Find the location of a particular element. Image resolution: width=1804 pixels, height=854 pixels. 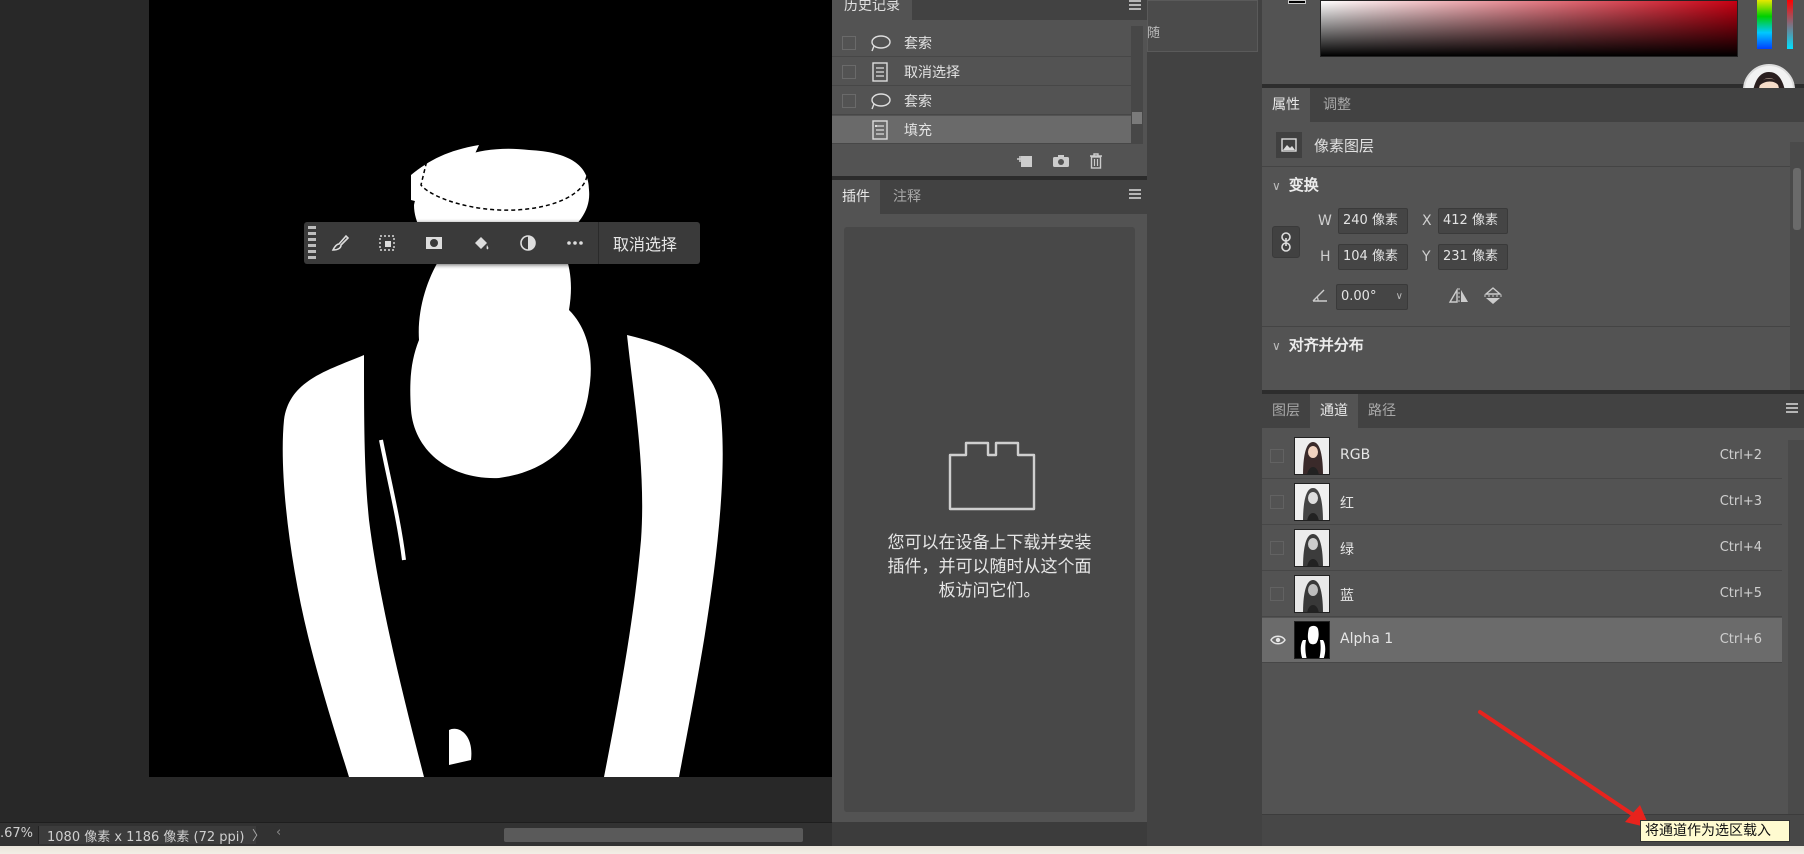

collapsed-panel-stub is located at coordinates (1202, 26).